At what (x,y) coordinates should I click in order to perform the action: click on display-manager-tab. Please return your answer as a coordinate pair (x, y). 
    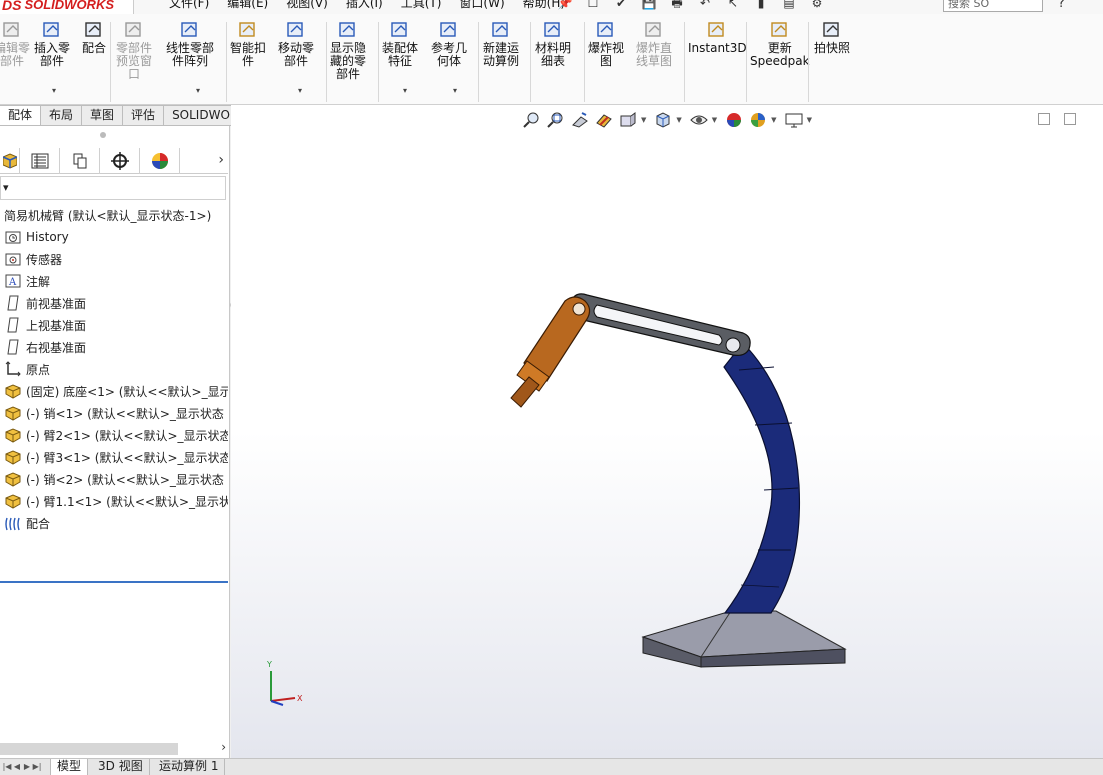
    Looking at the image, I should click on (160, 161).